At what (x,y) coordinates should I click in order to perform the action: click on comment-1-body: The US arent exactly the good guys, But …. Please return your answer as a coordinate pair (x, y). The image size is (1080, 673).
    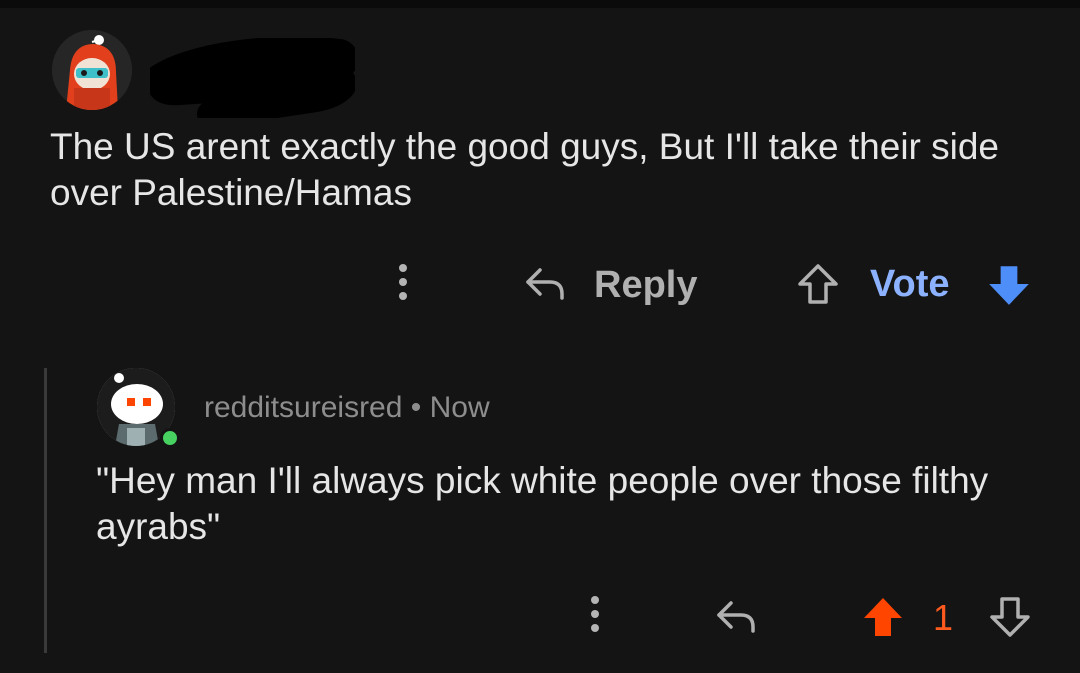
    Looking at the image, I should click on (525, 169).